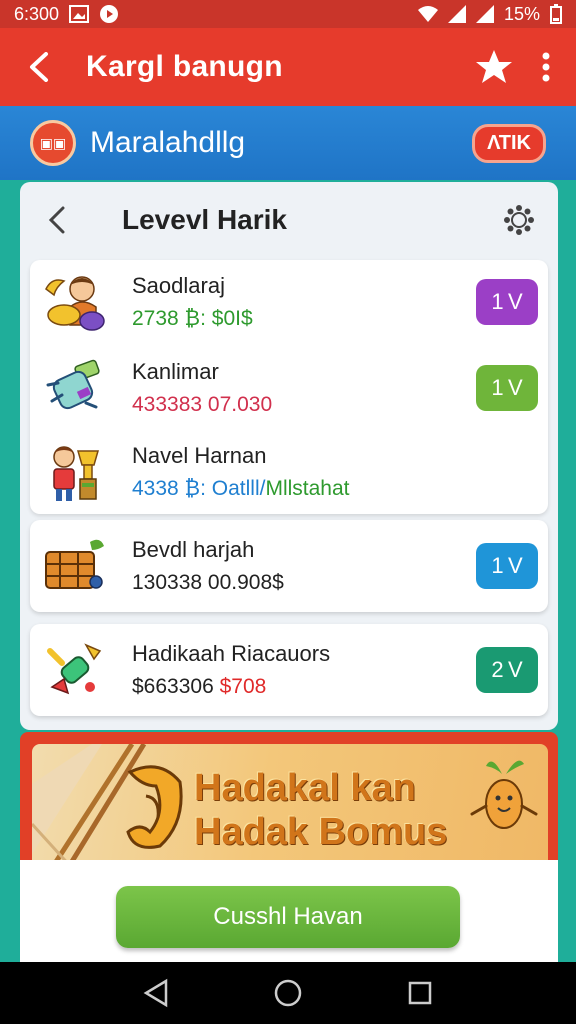  I want to click on sub-banner-title: Maralahdllg, so click(168, 142).